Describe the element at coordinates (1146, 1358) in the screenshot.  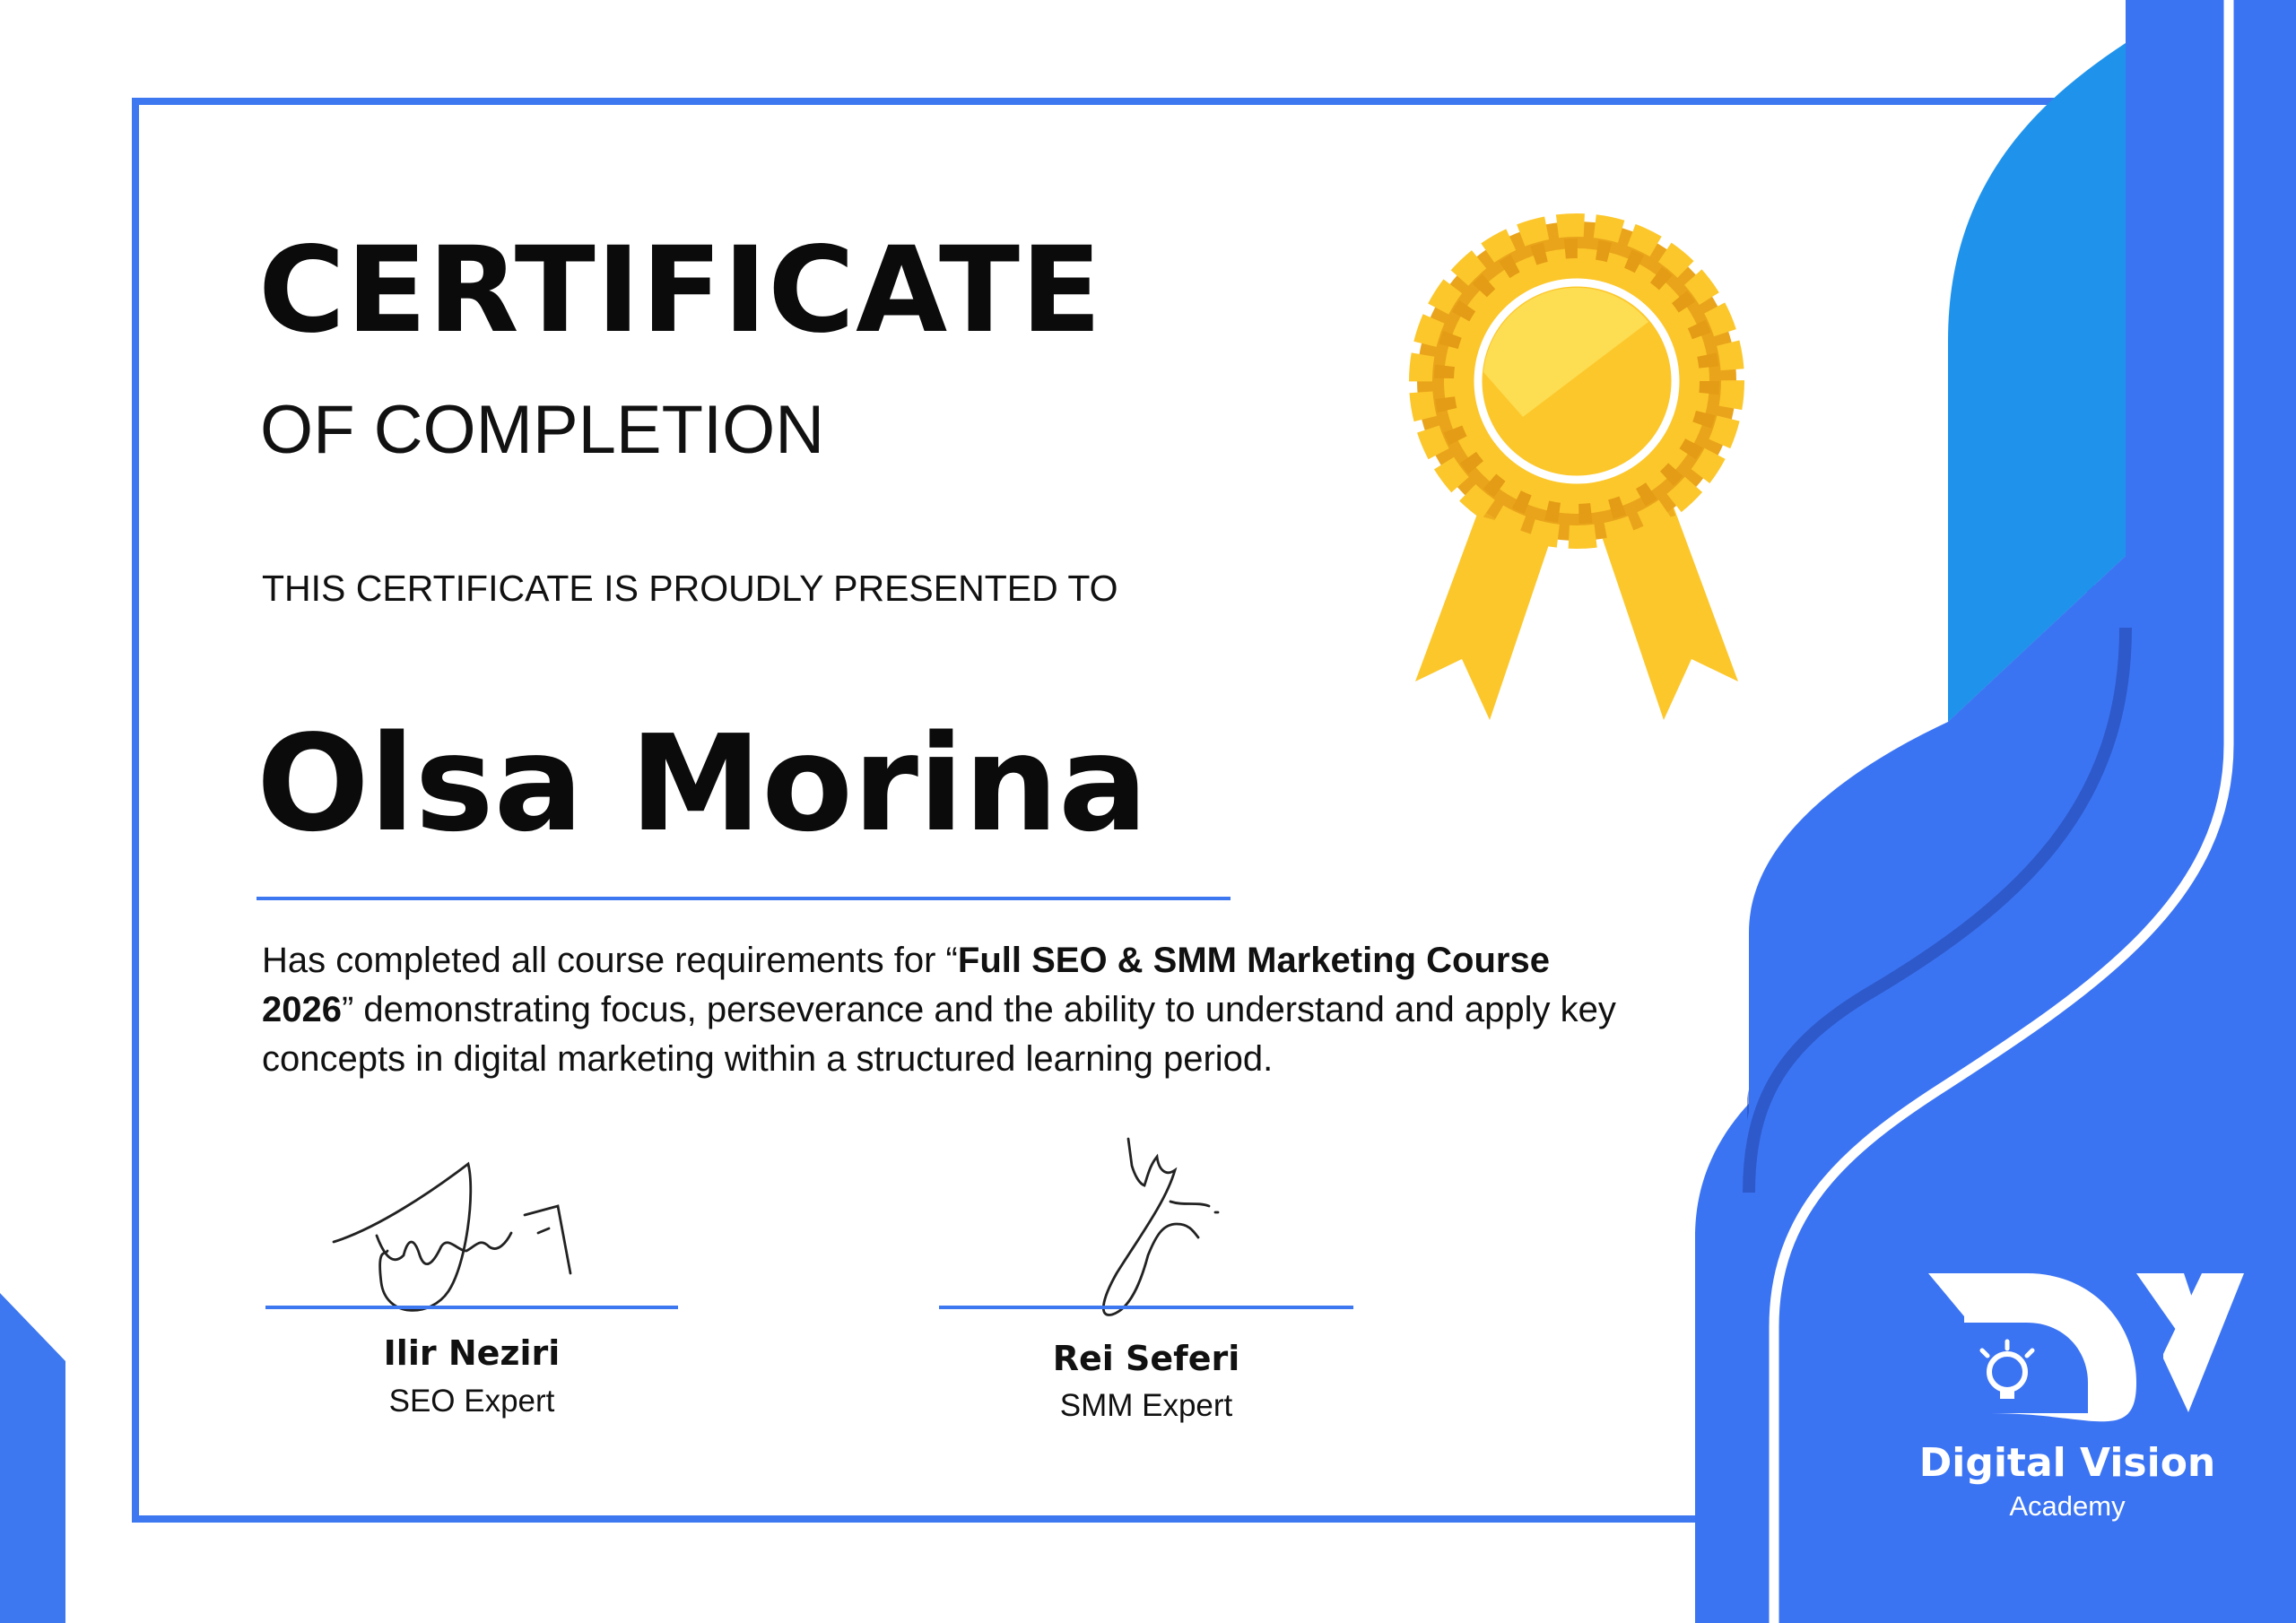
I see `signatory-name: Rei Seferi` at that location.